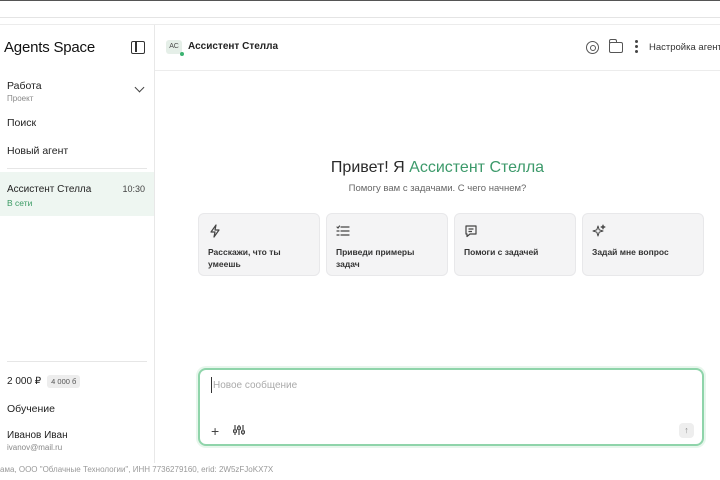  Describe the element at coordinates (501, 252) in the screenshot. I see `suggestion-label: Помоги с задачей` at that location.